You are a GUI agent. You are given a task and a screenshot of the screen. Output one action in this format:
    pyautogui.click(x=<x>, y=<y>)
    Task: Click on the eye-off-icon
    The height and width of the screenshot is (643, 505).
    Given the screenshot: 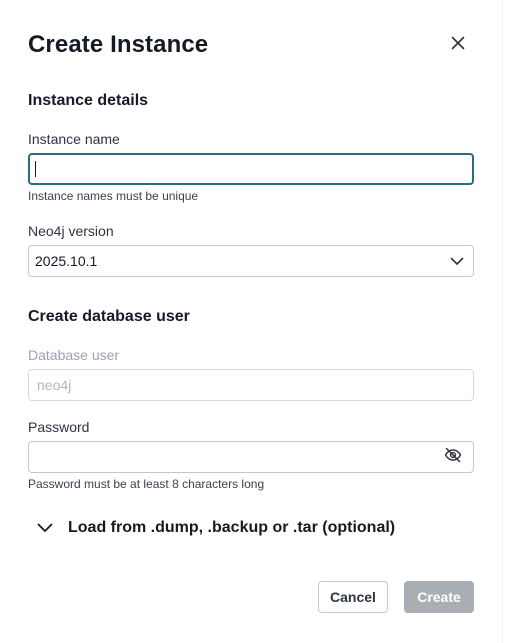 What is the action you would take?
    pyautogui.click(x=453, y=457)
    